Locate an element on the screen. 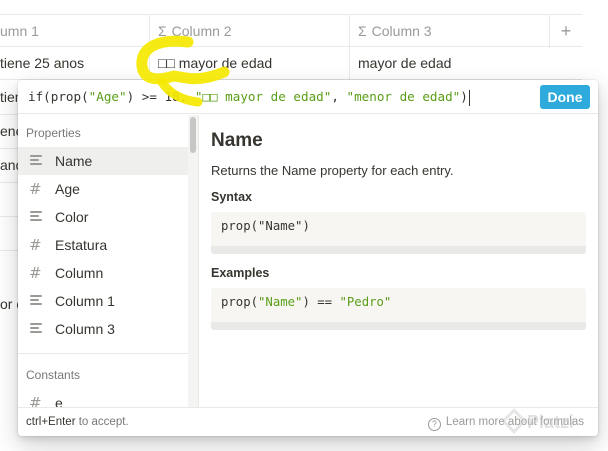  code-token: ) is located at coordinates (306, 226).